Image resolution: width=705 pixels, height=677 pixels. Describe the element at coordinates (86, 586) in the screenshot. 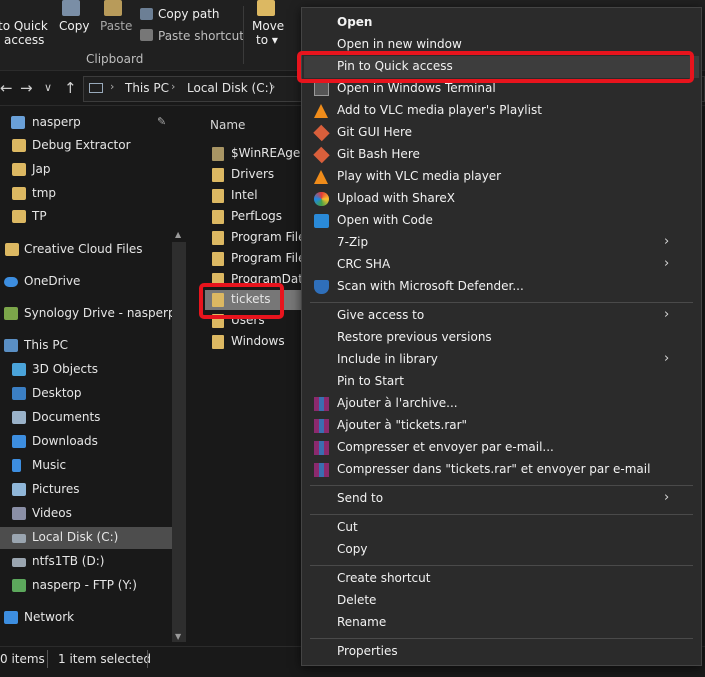

I see `nav-item-ftp: nasperp - FTP (Y:)` at that location.